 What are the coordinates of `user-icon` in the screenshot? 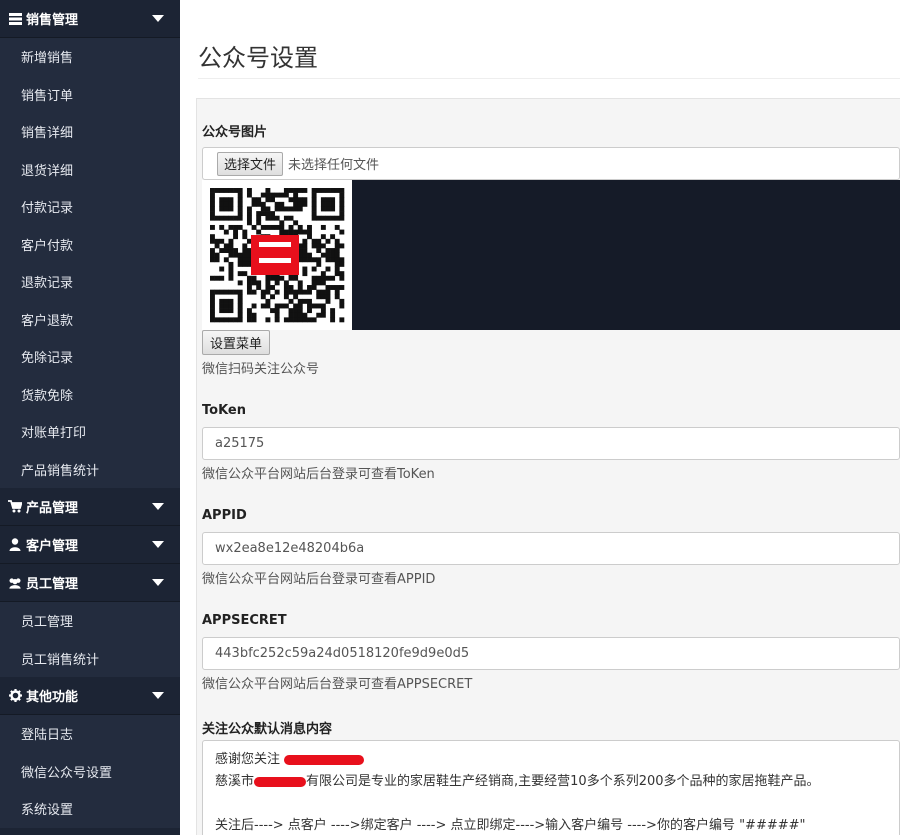 It's located at (15, 545).